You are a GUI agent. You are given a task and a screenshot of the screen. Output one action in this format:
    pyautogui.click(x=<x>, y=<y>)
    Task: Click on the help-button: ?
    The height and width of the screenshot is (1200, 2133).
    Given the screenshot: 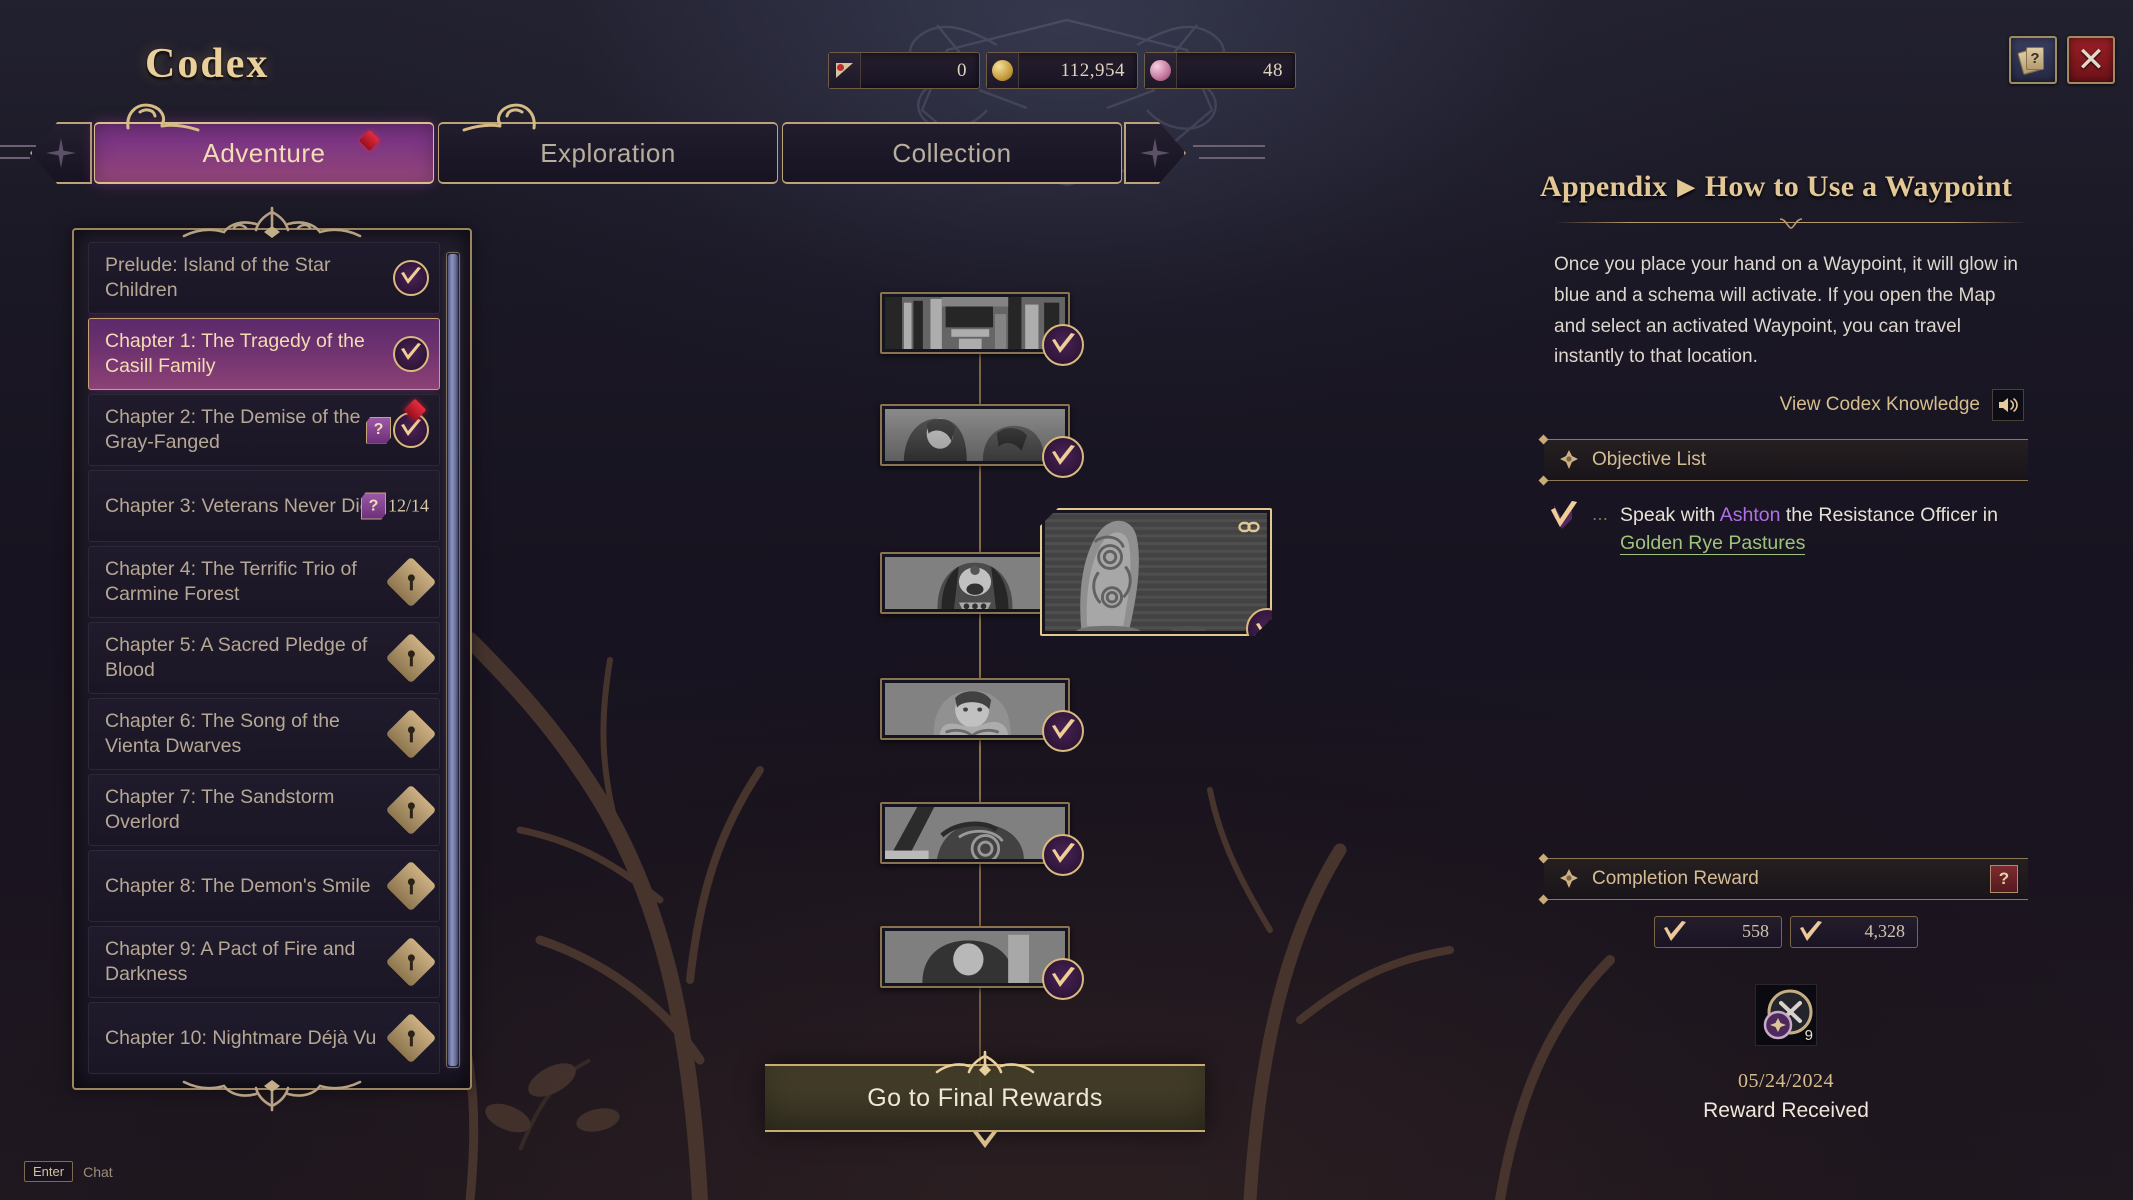 What is the action you would take?
    pyautogui.click(x=2033, y=60)
    